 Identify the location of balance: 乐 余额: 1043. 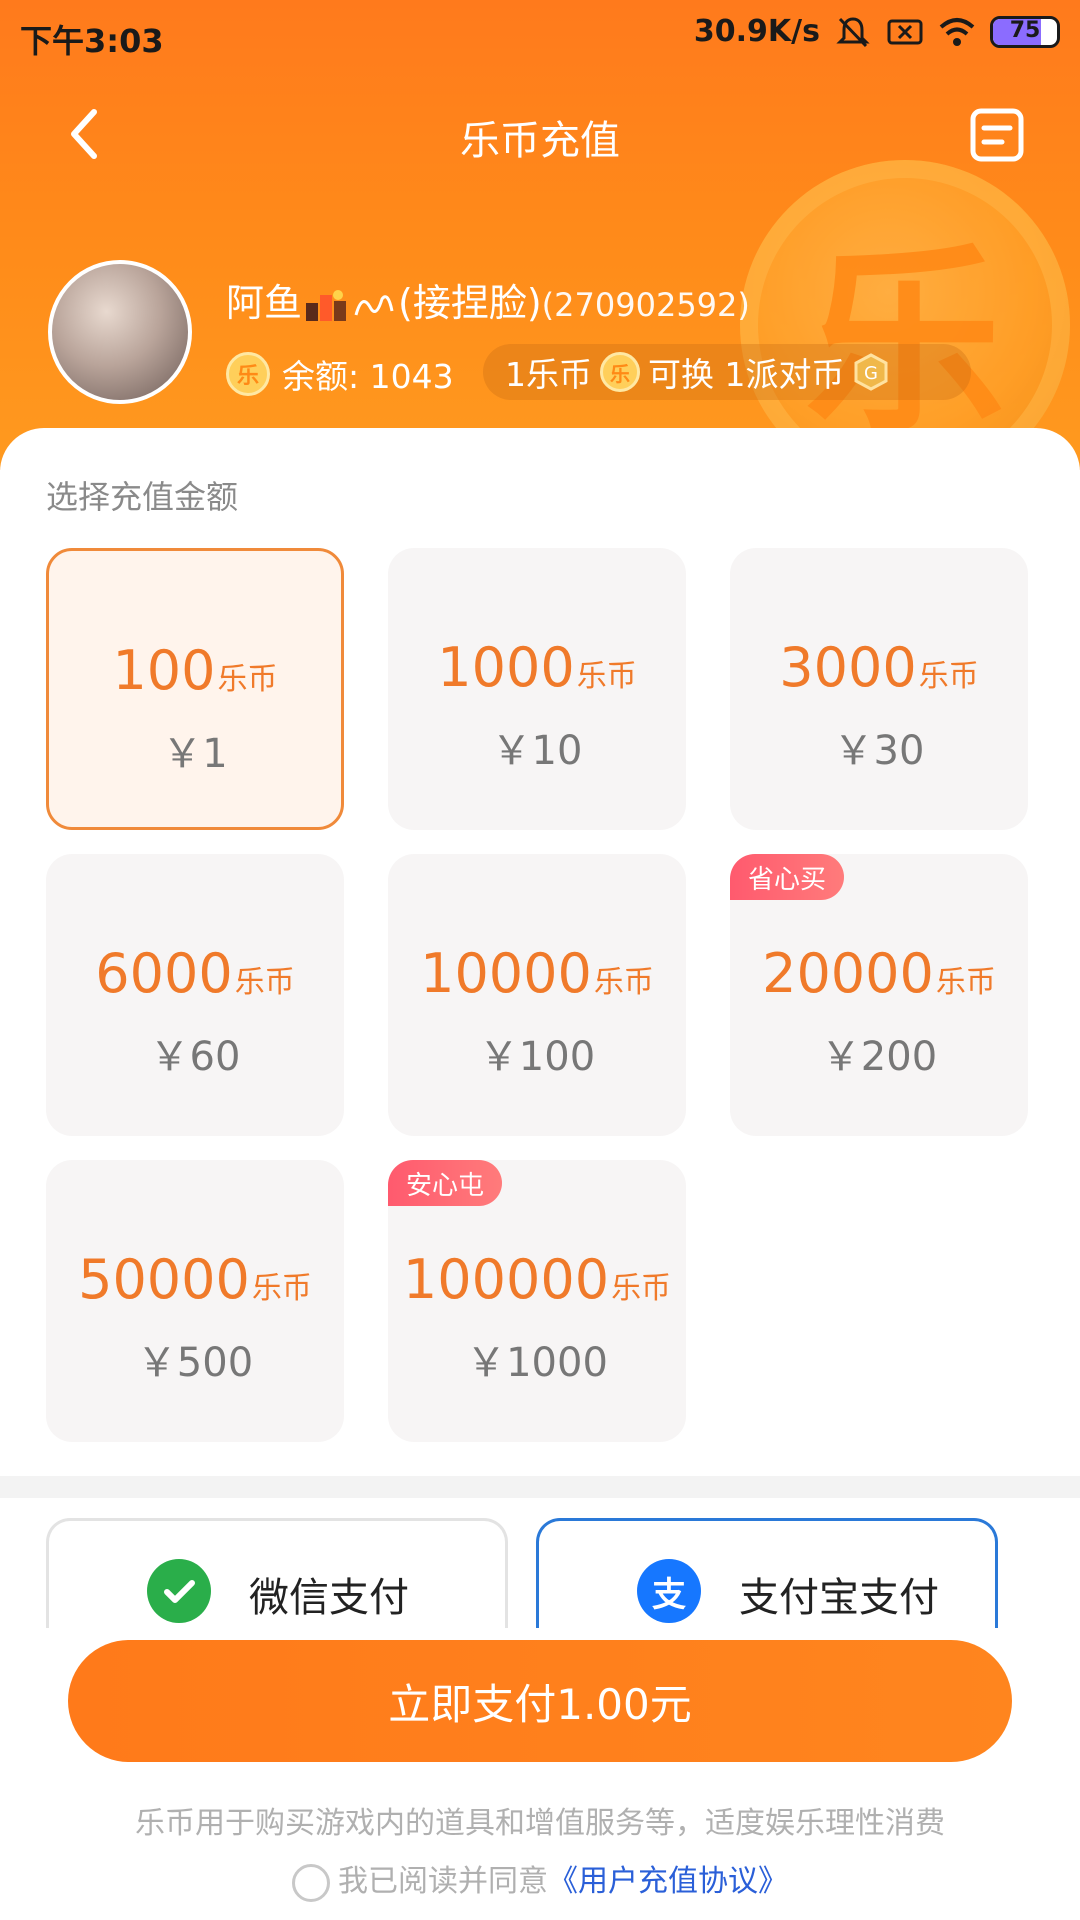
(340, 374).